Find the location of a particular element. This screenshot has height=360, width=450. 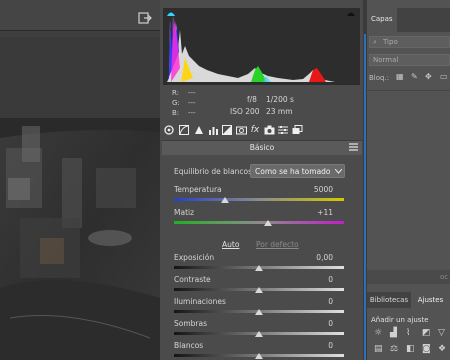

slider-label: Exposición is located at coordinates (194, 257).